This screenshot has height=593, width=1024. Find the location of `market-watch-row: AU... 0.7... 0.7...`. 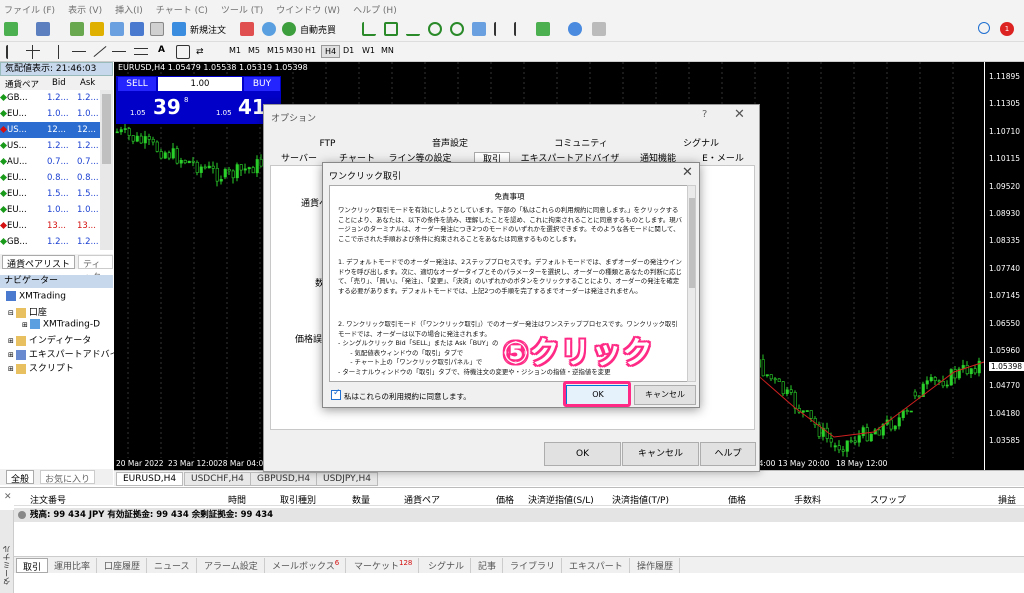

market-watch-row: AU... 0.7... 0.7... is located at coordinates (50, 162).